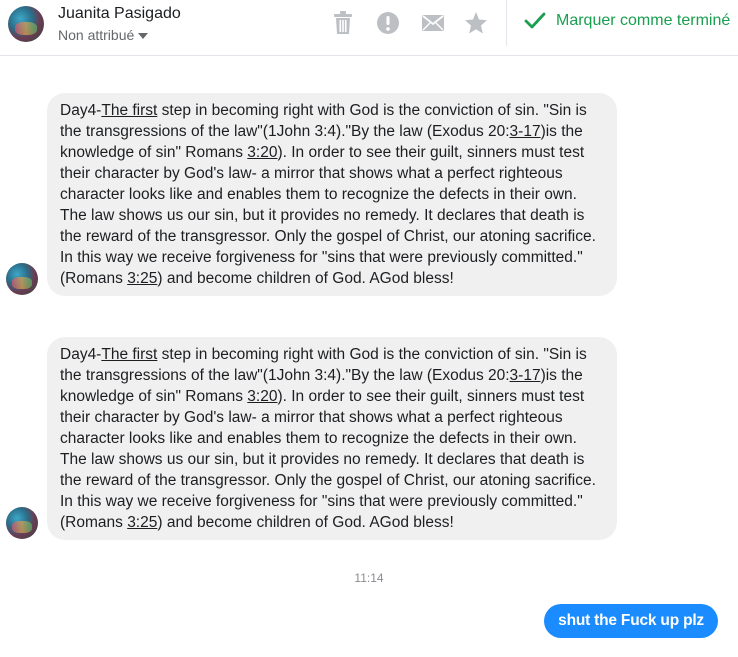 The width and height of the screenshot is (738, 657). What do you see at coordinates (119, 14) in the screenshot?
I see `contact-name: Juanita Pasigado` at bounding box center [119, 14].